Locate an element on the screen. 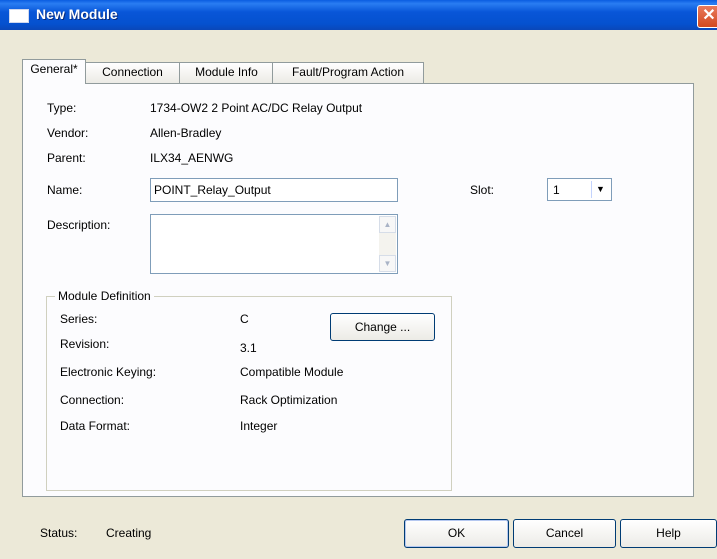 The image size is (717, 559). slot-value: 1 is located at coordinates (556, 190).